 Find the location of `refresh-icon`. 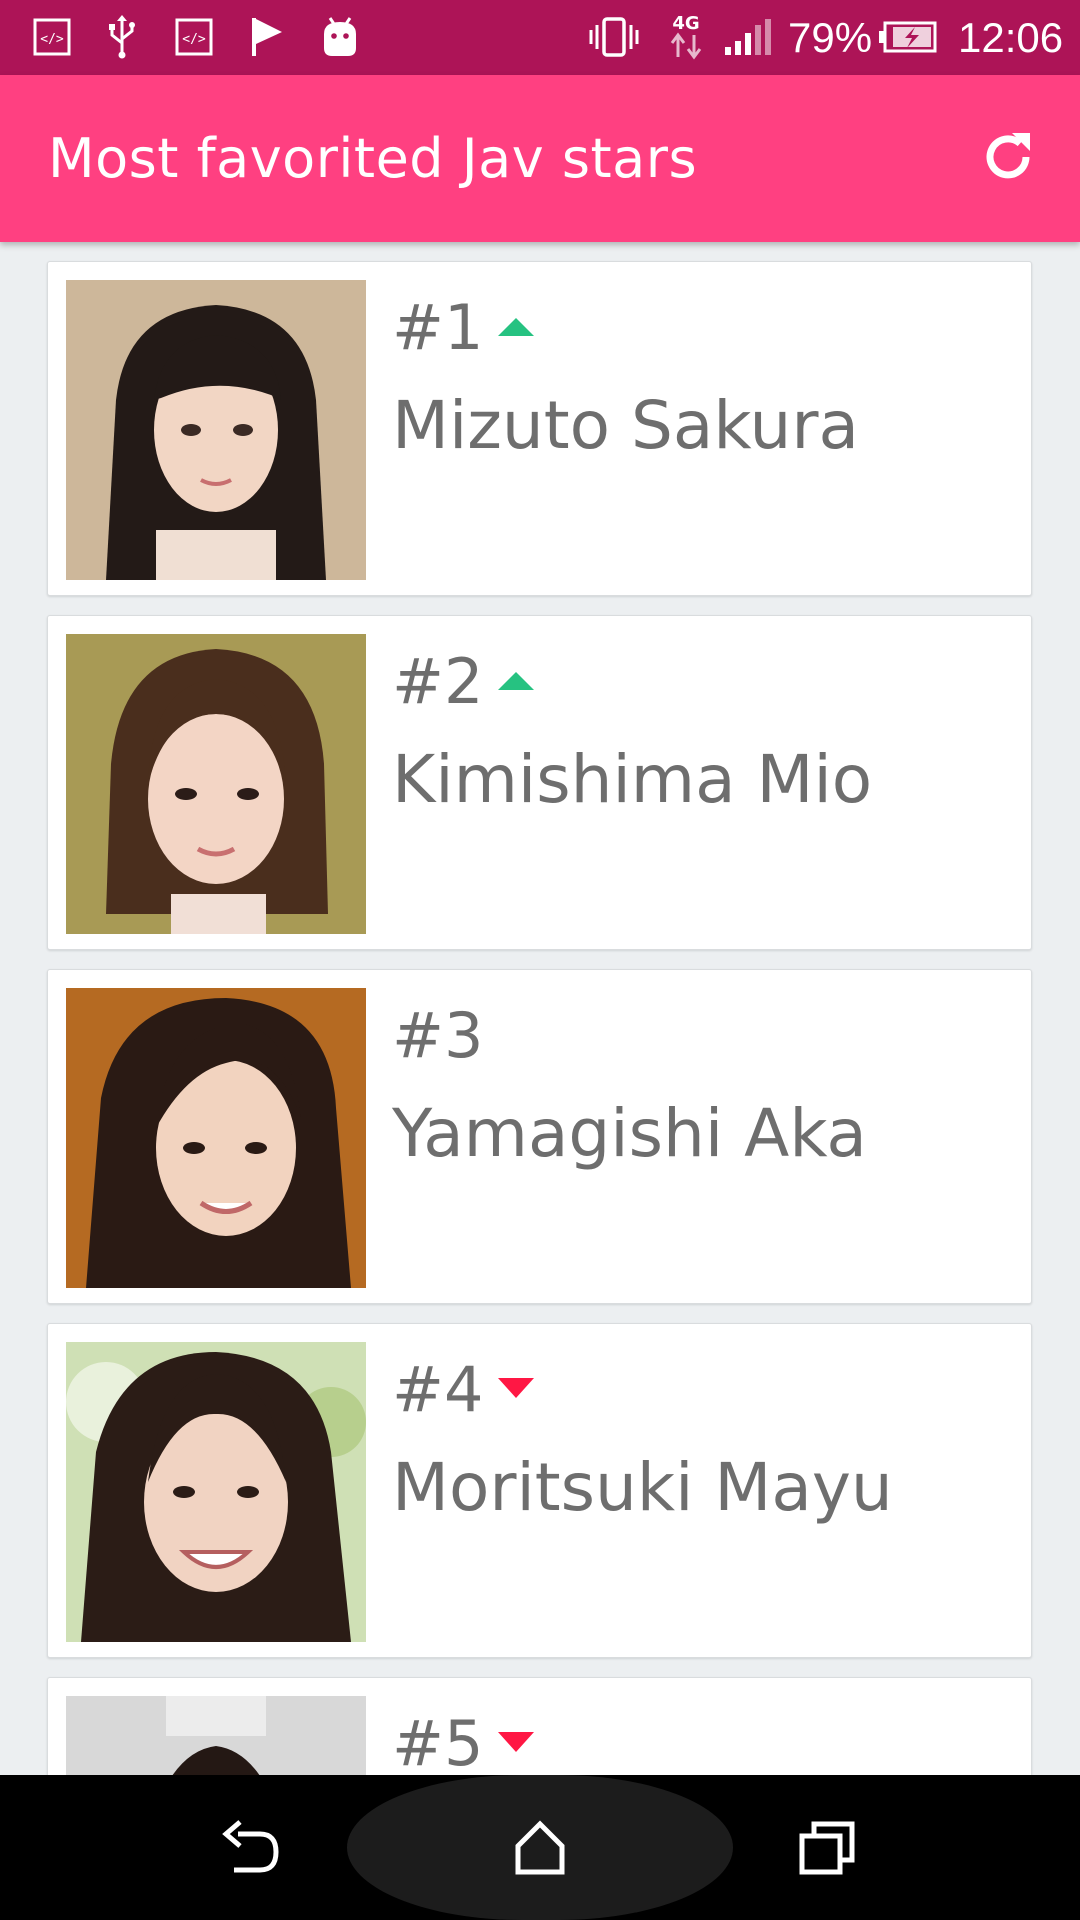

refresh-icon is located at coordinates (1008, 156).